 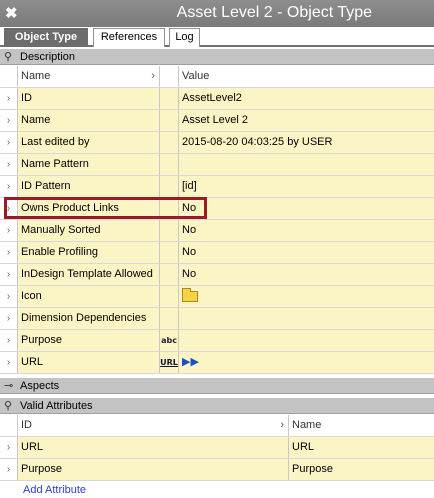 I want to click on description-column-header: Name › Value, so click(x=217, y=77).